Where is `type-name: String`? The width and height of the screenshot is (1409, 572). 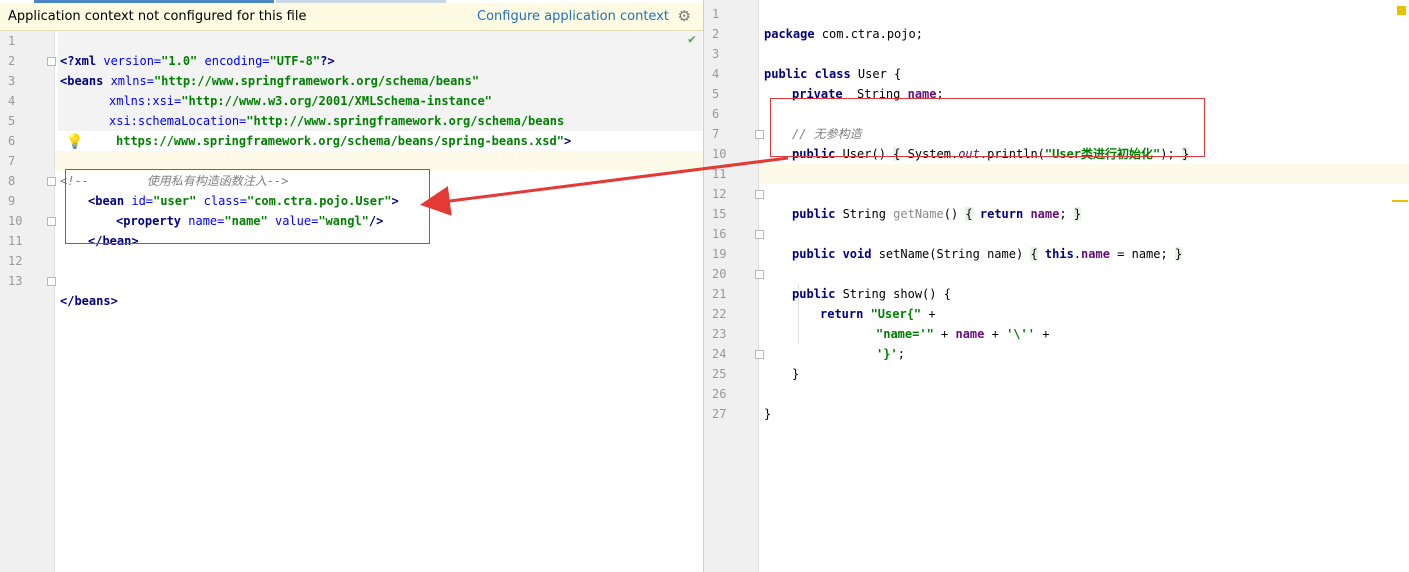 type-name: String is located at coordinates (864, 214).